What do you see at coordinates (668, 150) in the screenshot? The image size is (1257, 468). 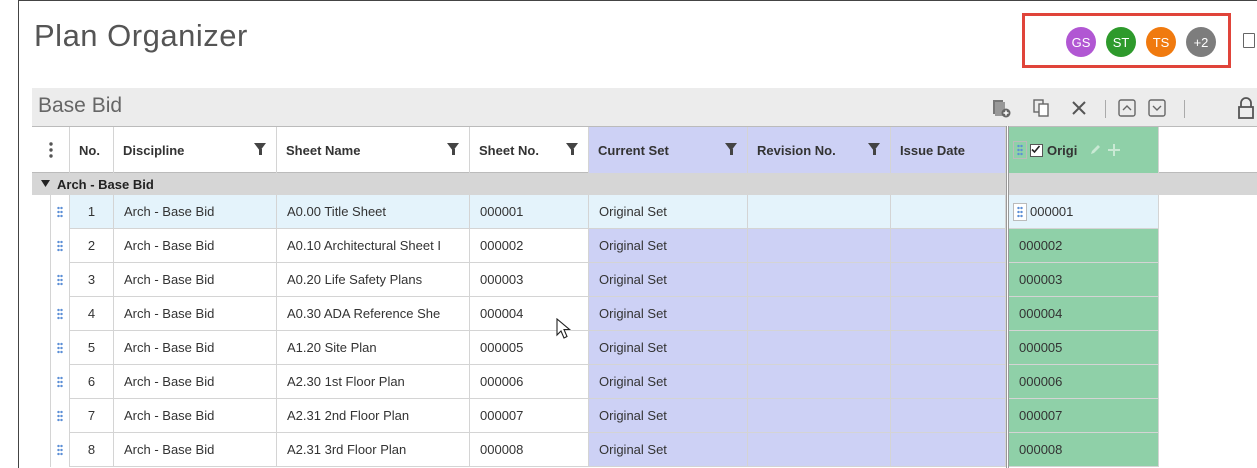 I see `column-header-current-set: Current Set` at bounding box center [668, 150].